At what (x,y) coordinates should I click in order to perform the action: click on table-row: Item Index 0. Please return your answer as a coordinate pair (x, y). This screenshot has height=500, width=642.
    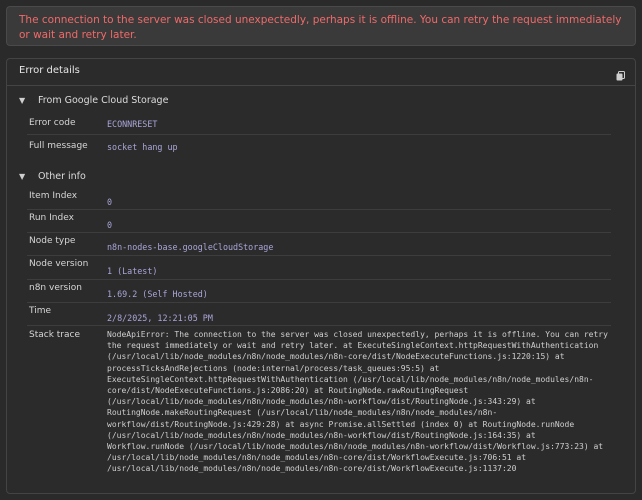
    Looking at the image, I should click on (319, 199).